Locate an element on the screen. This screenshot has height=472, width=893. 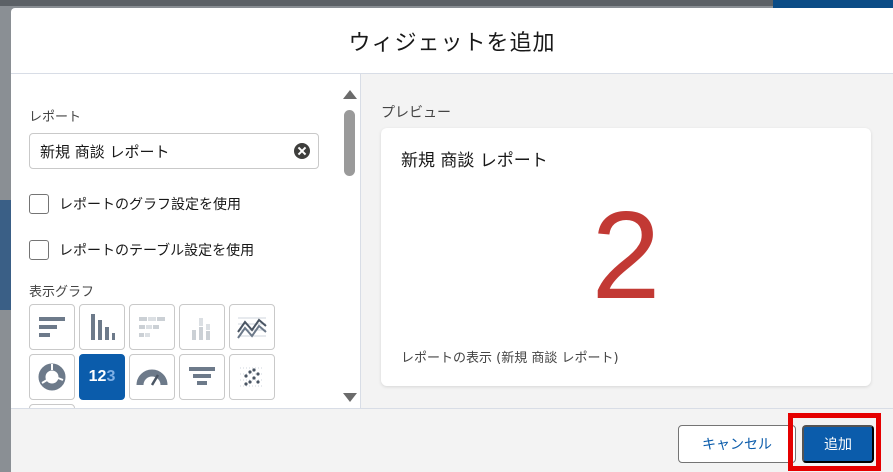
stacked-horizontal-bar-icon is located at coordinates (152, 327).